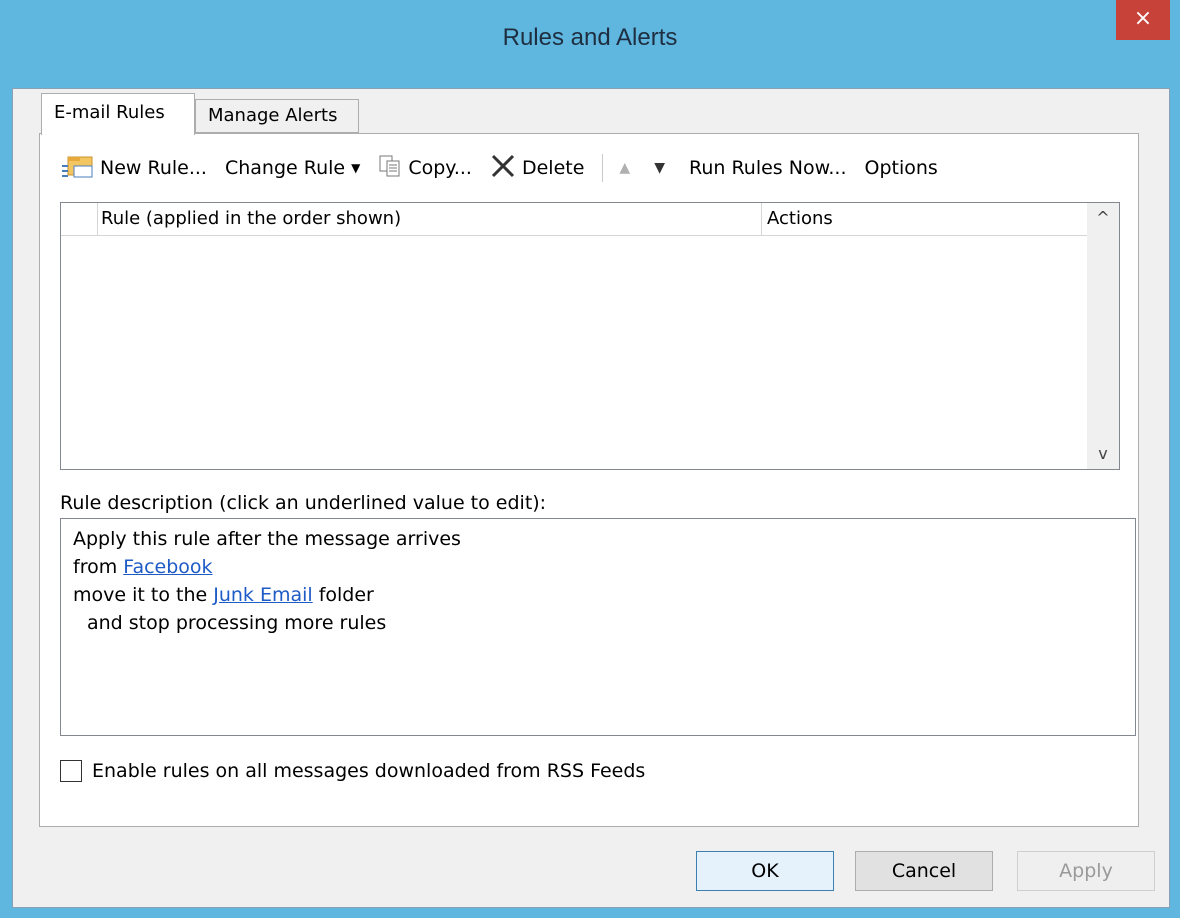 This screenshot has height=918, width=1180. I want to click on window-title: Rules and Alerts, so click(590, 37).